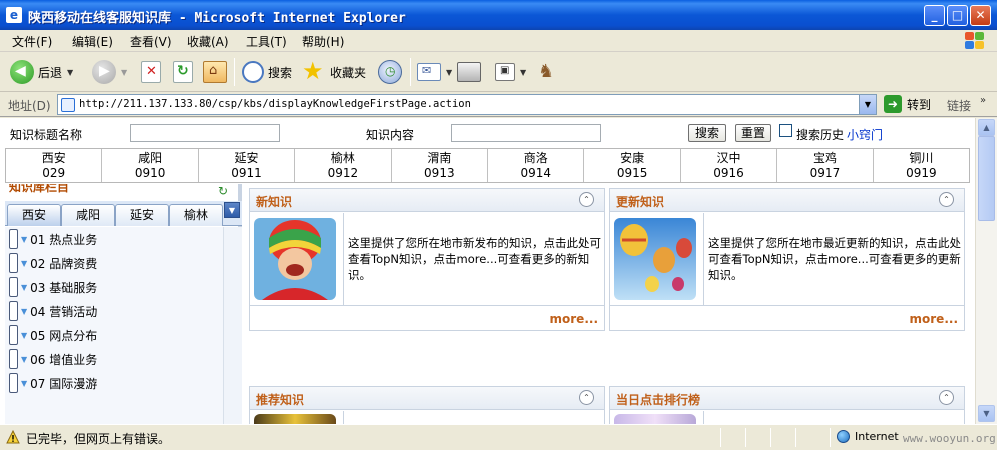 This screenshot has height=450, width=997. Describe the element at coordinates (323, 41) in the screenshot. I see `menu-help: 帮助(H)` at that location.